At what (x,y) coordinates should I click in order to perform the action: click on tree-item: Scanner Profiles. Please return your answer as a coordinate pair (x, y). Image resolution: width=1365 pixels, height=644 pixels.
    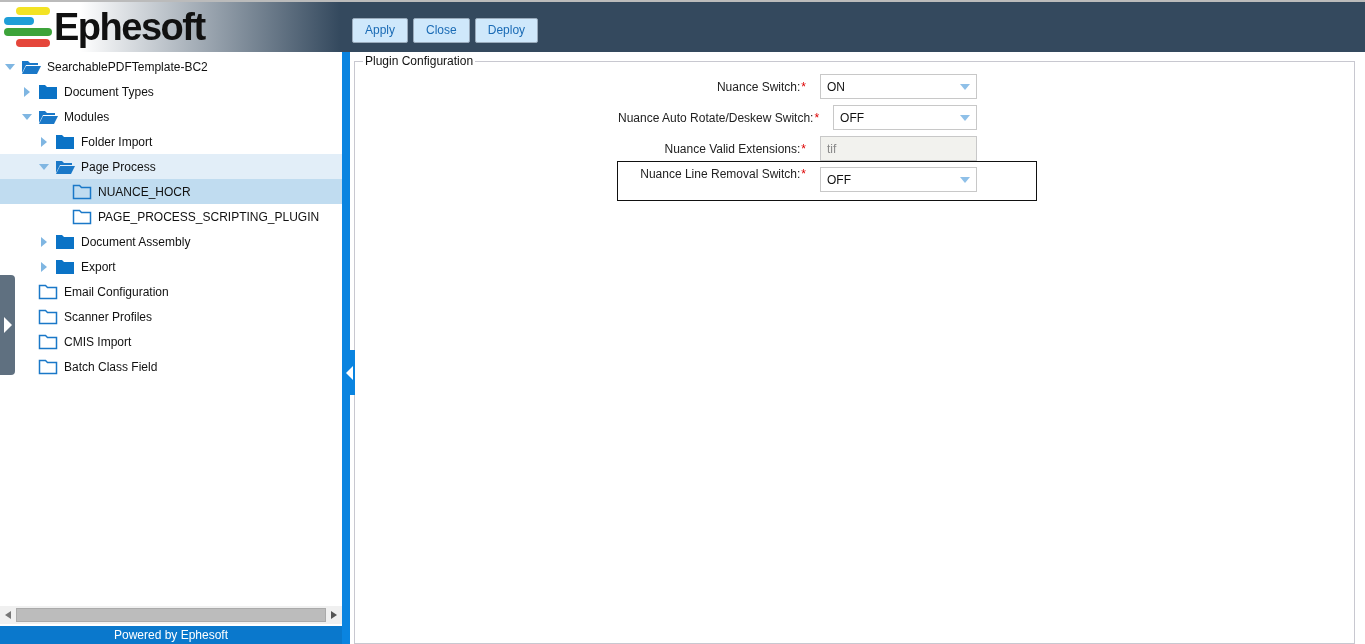
    Looking at the image, I should click on (87, 316).